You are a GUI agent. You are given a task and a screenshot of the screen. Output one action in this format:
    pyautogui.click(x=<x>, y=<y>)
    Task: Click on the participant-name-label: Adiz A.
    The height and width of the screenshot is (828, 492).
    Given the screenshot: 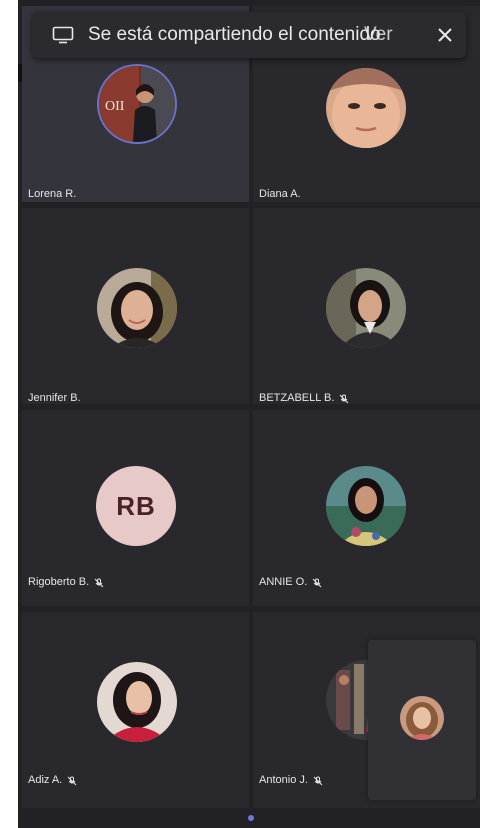 What is the action you would take?
    pyautogui.click(x=45, y=780)
    